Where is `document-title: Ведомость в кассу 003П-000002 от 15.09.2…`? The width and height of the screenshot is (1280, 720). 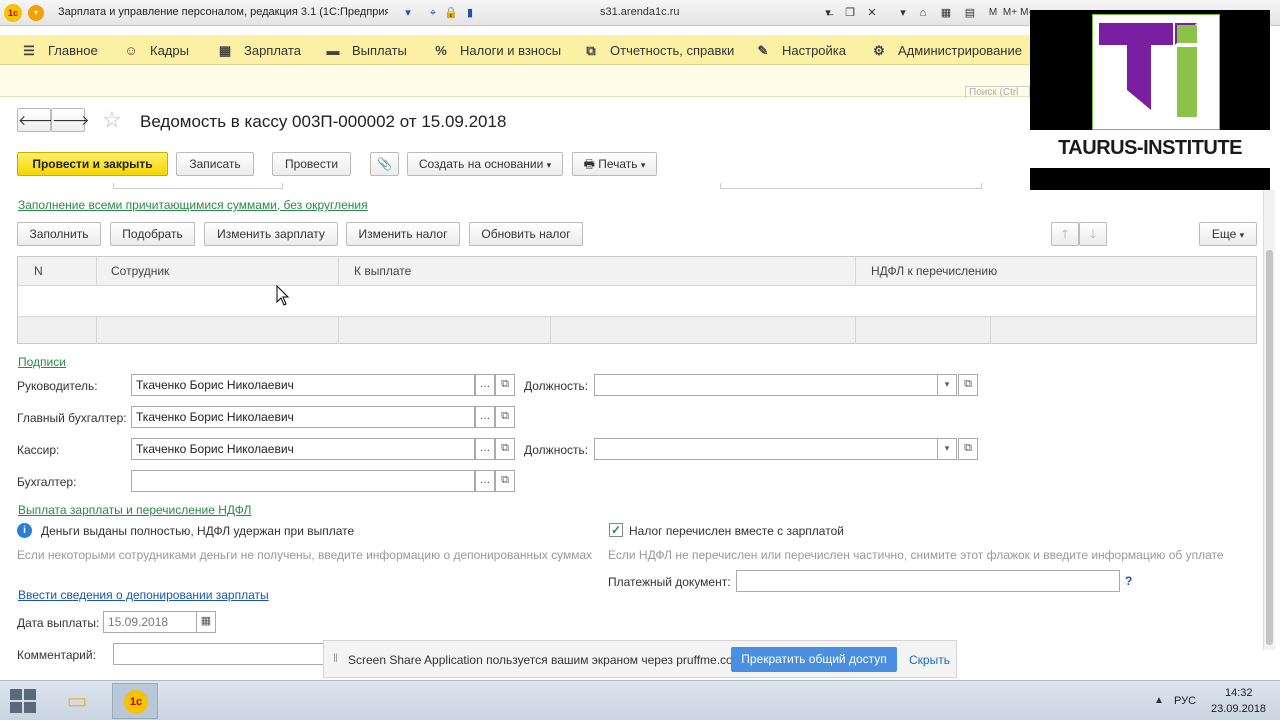 document-title: Ведомость в кассу 003П-000002 от 15.09.2… is located at coordinates (323, 121).